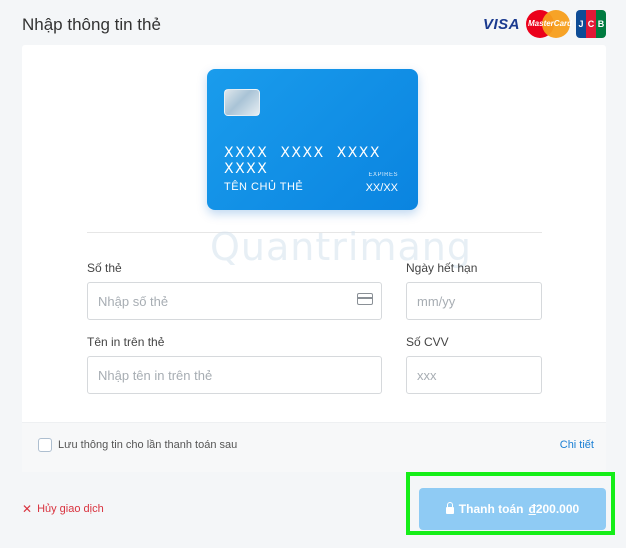 This screenshot has width=626, height=548. I want to click on card-number-input, so click(234, 301).